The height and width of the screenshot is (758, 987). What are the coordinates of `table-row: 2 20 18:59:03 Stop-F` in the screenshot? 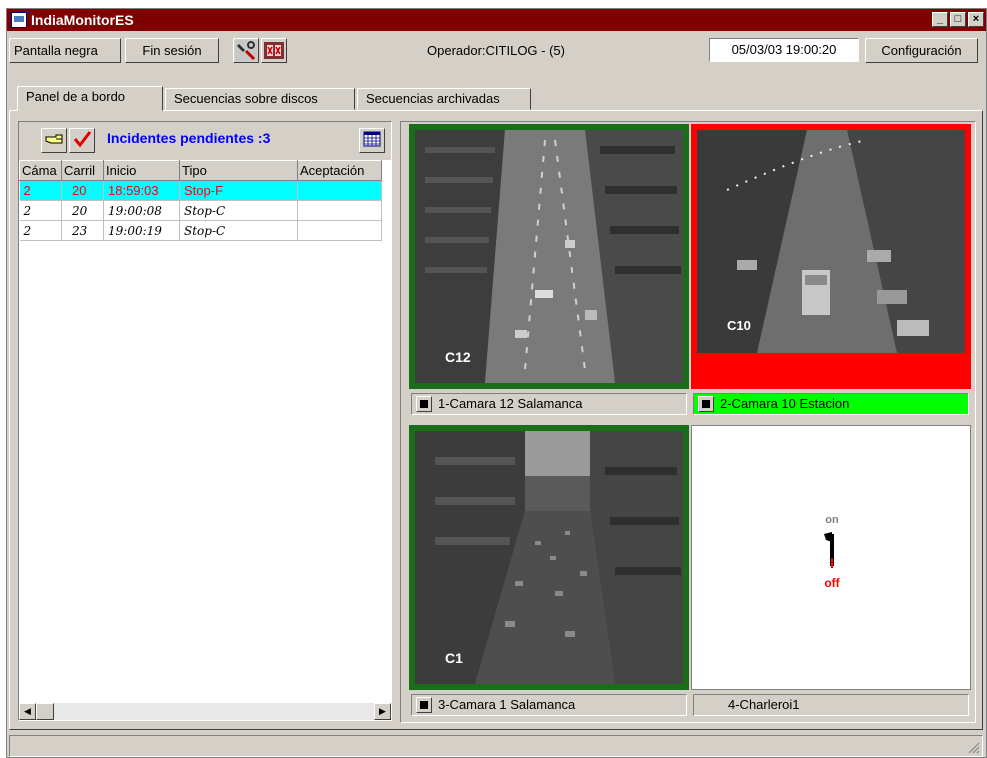 It's located at (200, 190).